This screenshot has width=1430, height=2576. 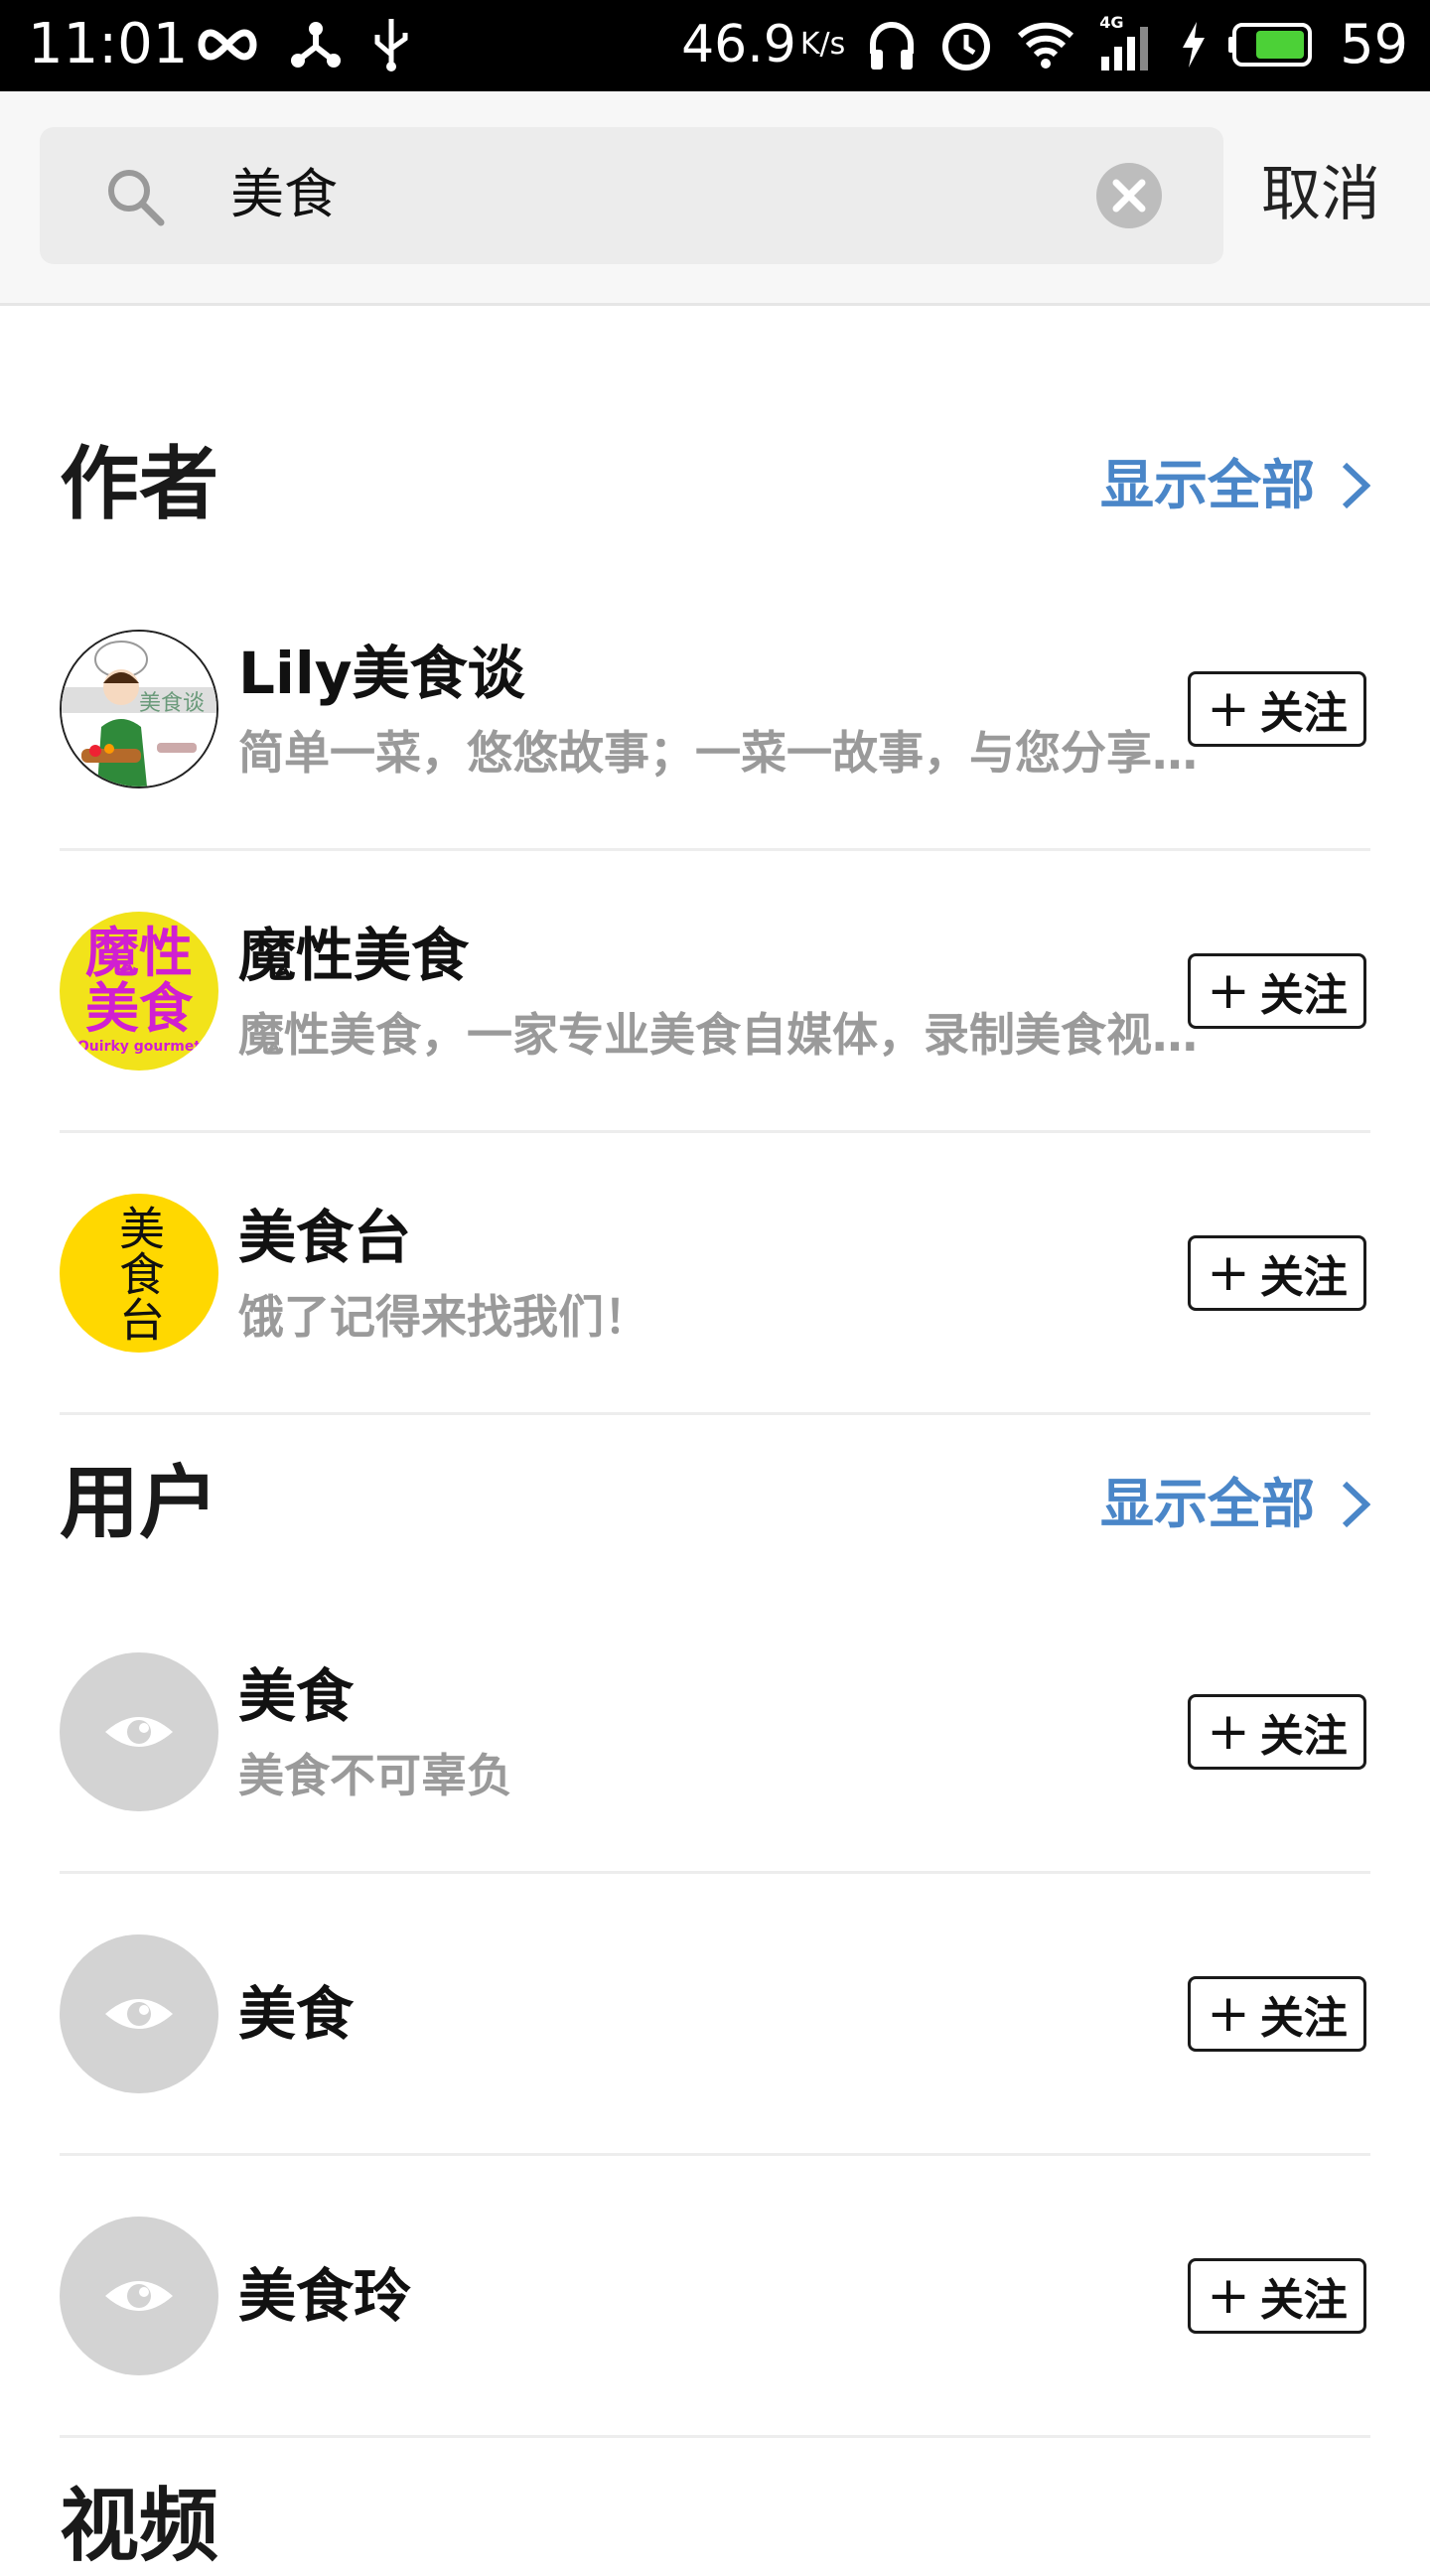 What do you see at coordinates (715, 1504) in the screenshot?
I see `users-section-header: 用户 显示全部` at bounding box center [715, 1504].